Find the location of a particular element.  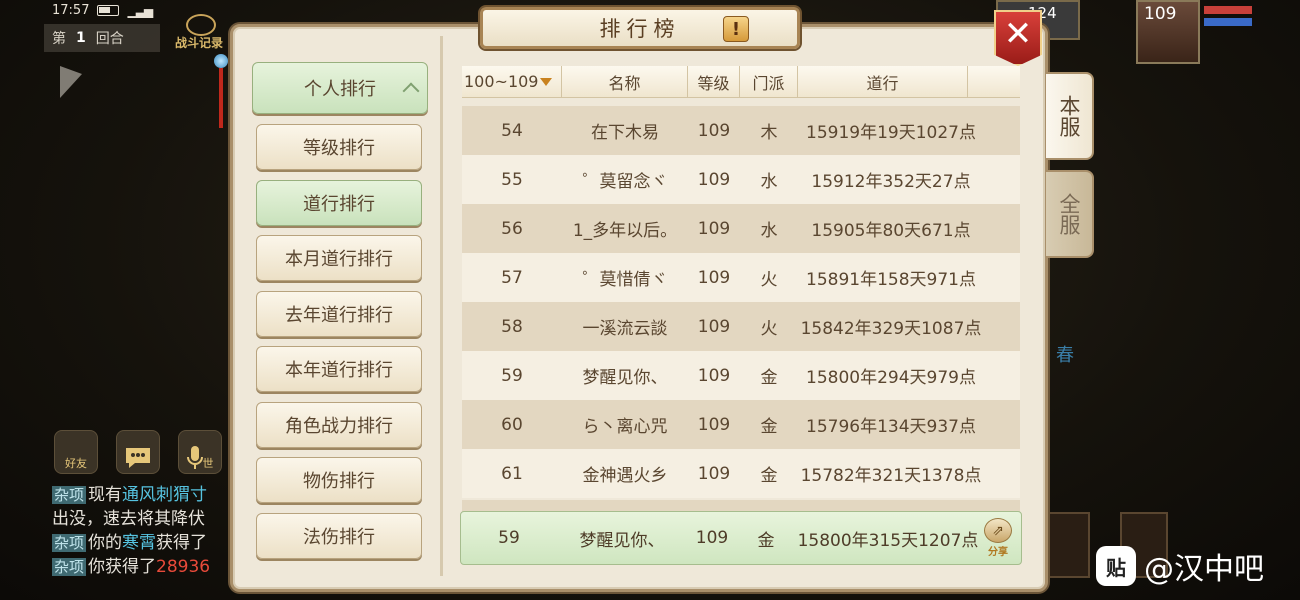

my-rank-row: 59 梦醒见你、 109 金 15800年315天1207点 ⇗ 分享 is located at coordinates (741, 538).